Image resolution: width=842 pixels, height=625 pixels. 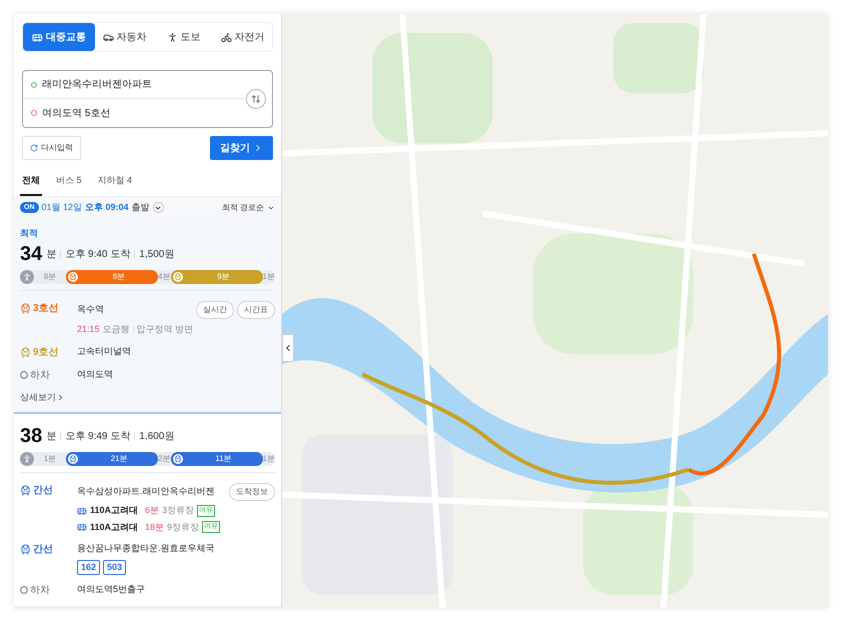 What do you see at coordinates (152, 510) in the screenshot?
I see `bus-eta: 6분` at bounding box center [152, 510].